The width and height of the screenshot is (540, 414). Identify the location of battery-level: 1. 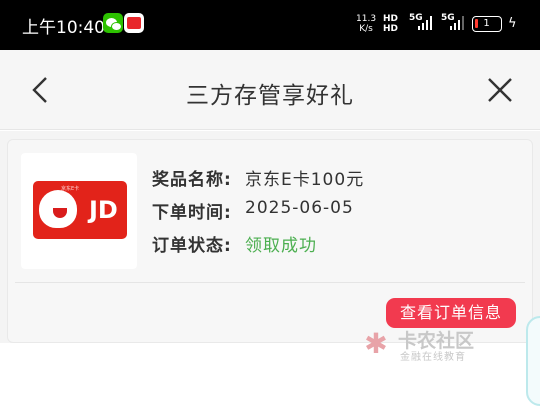
(486, 23).